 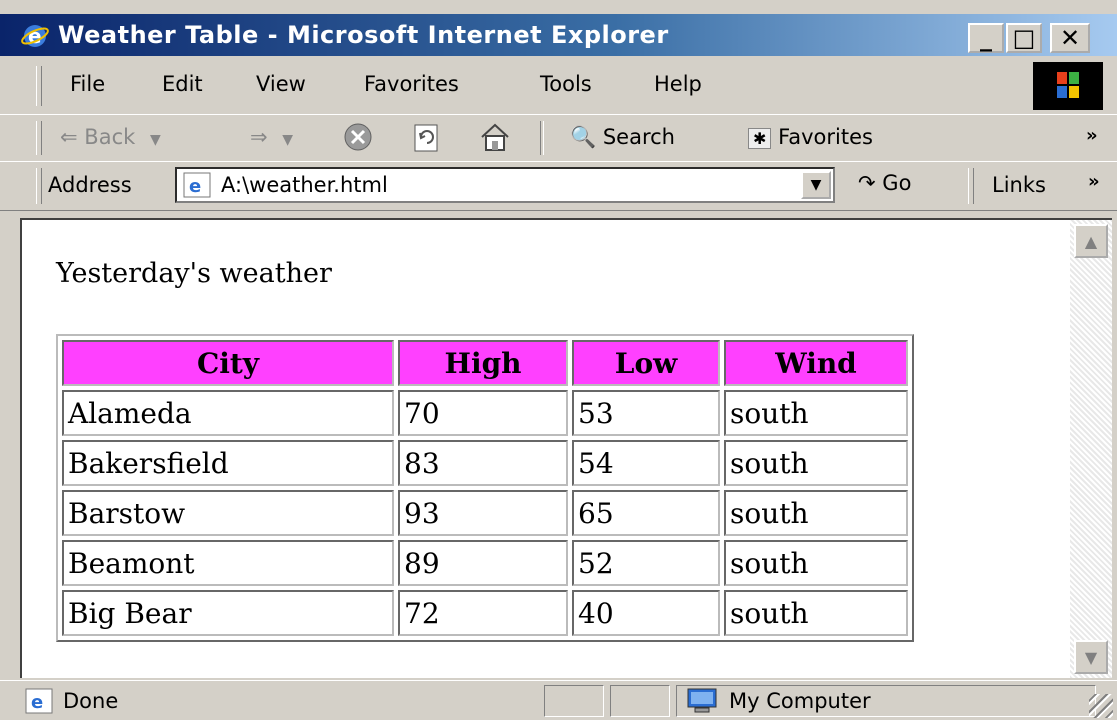 I want to click on minimize-button: _, so click(x=986, y=38).